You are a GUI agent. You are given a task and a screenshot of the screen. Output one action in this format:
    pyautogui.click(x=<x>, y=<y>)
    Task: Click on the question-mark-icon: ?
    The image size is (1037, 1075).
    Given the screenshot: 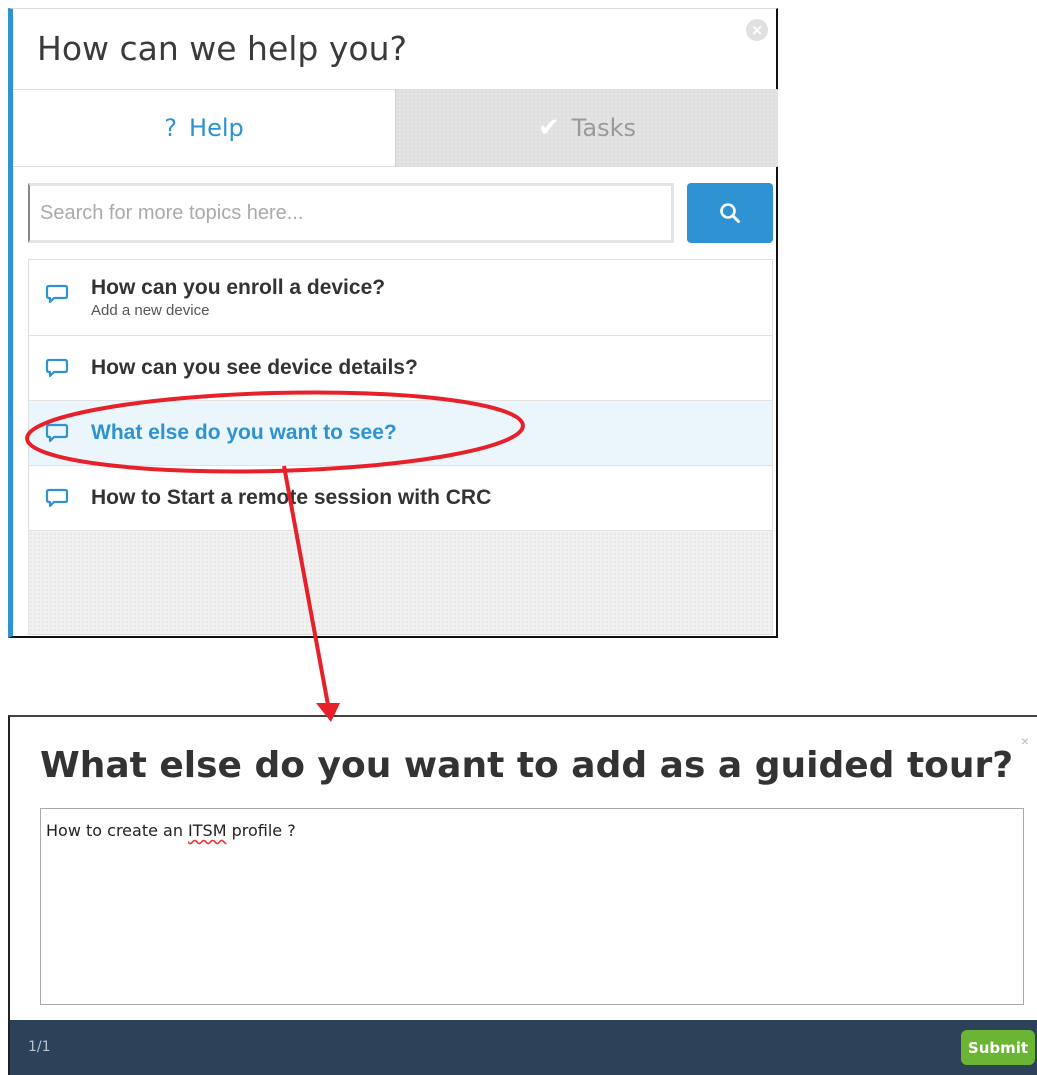 What is the action you would take?
    pyautogui.click(x=171, y=128)
    